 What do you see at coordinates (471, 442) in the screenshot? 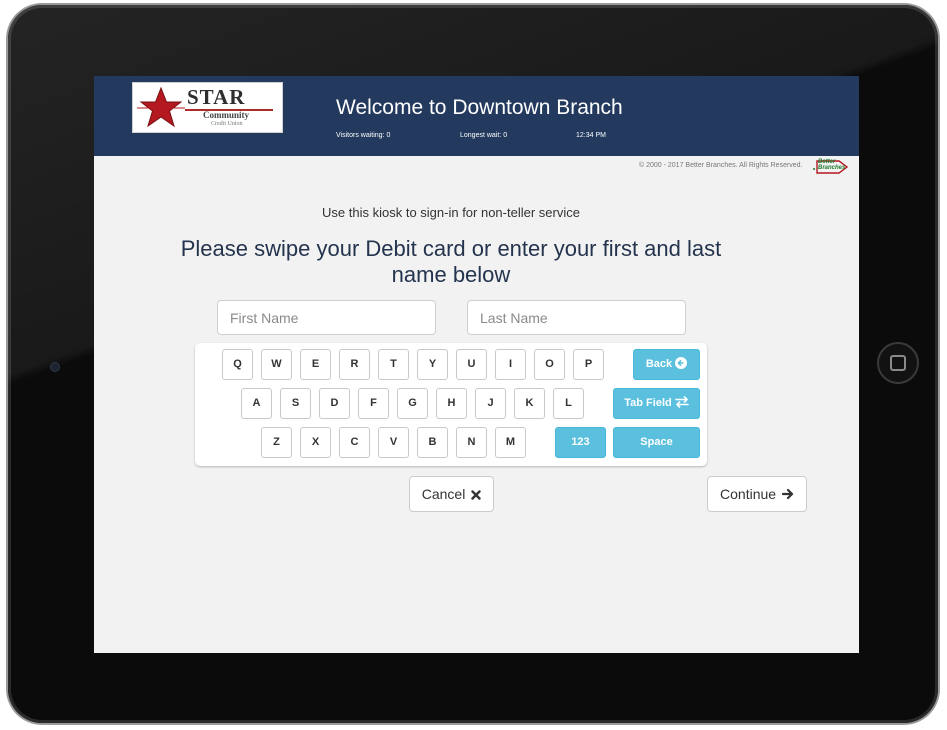
I see `key-n: N` at bounding box center [471, 442].